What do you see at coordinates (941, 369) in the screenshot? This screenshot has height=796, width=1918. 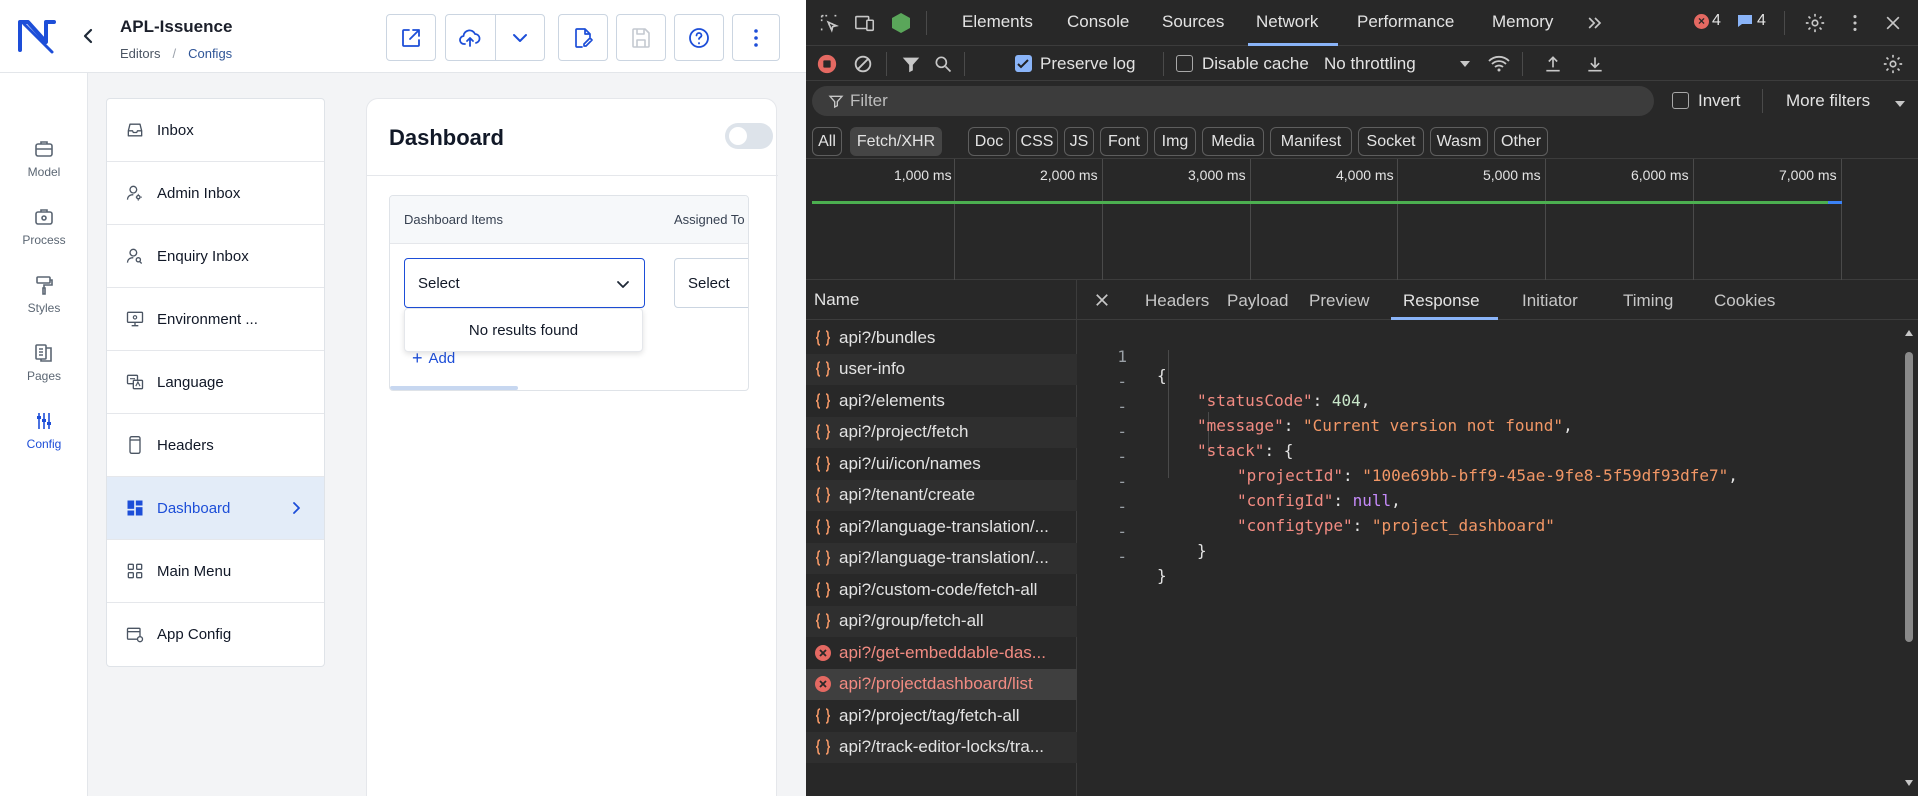 I see `request-row: user-info` at bounding box center [941, 369].